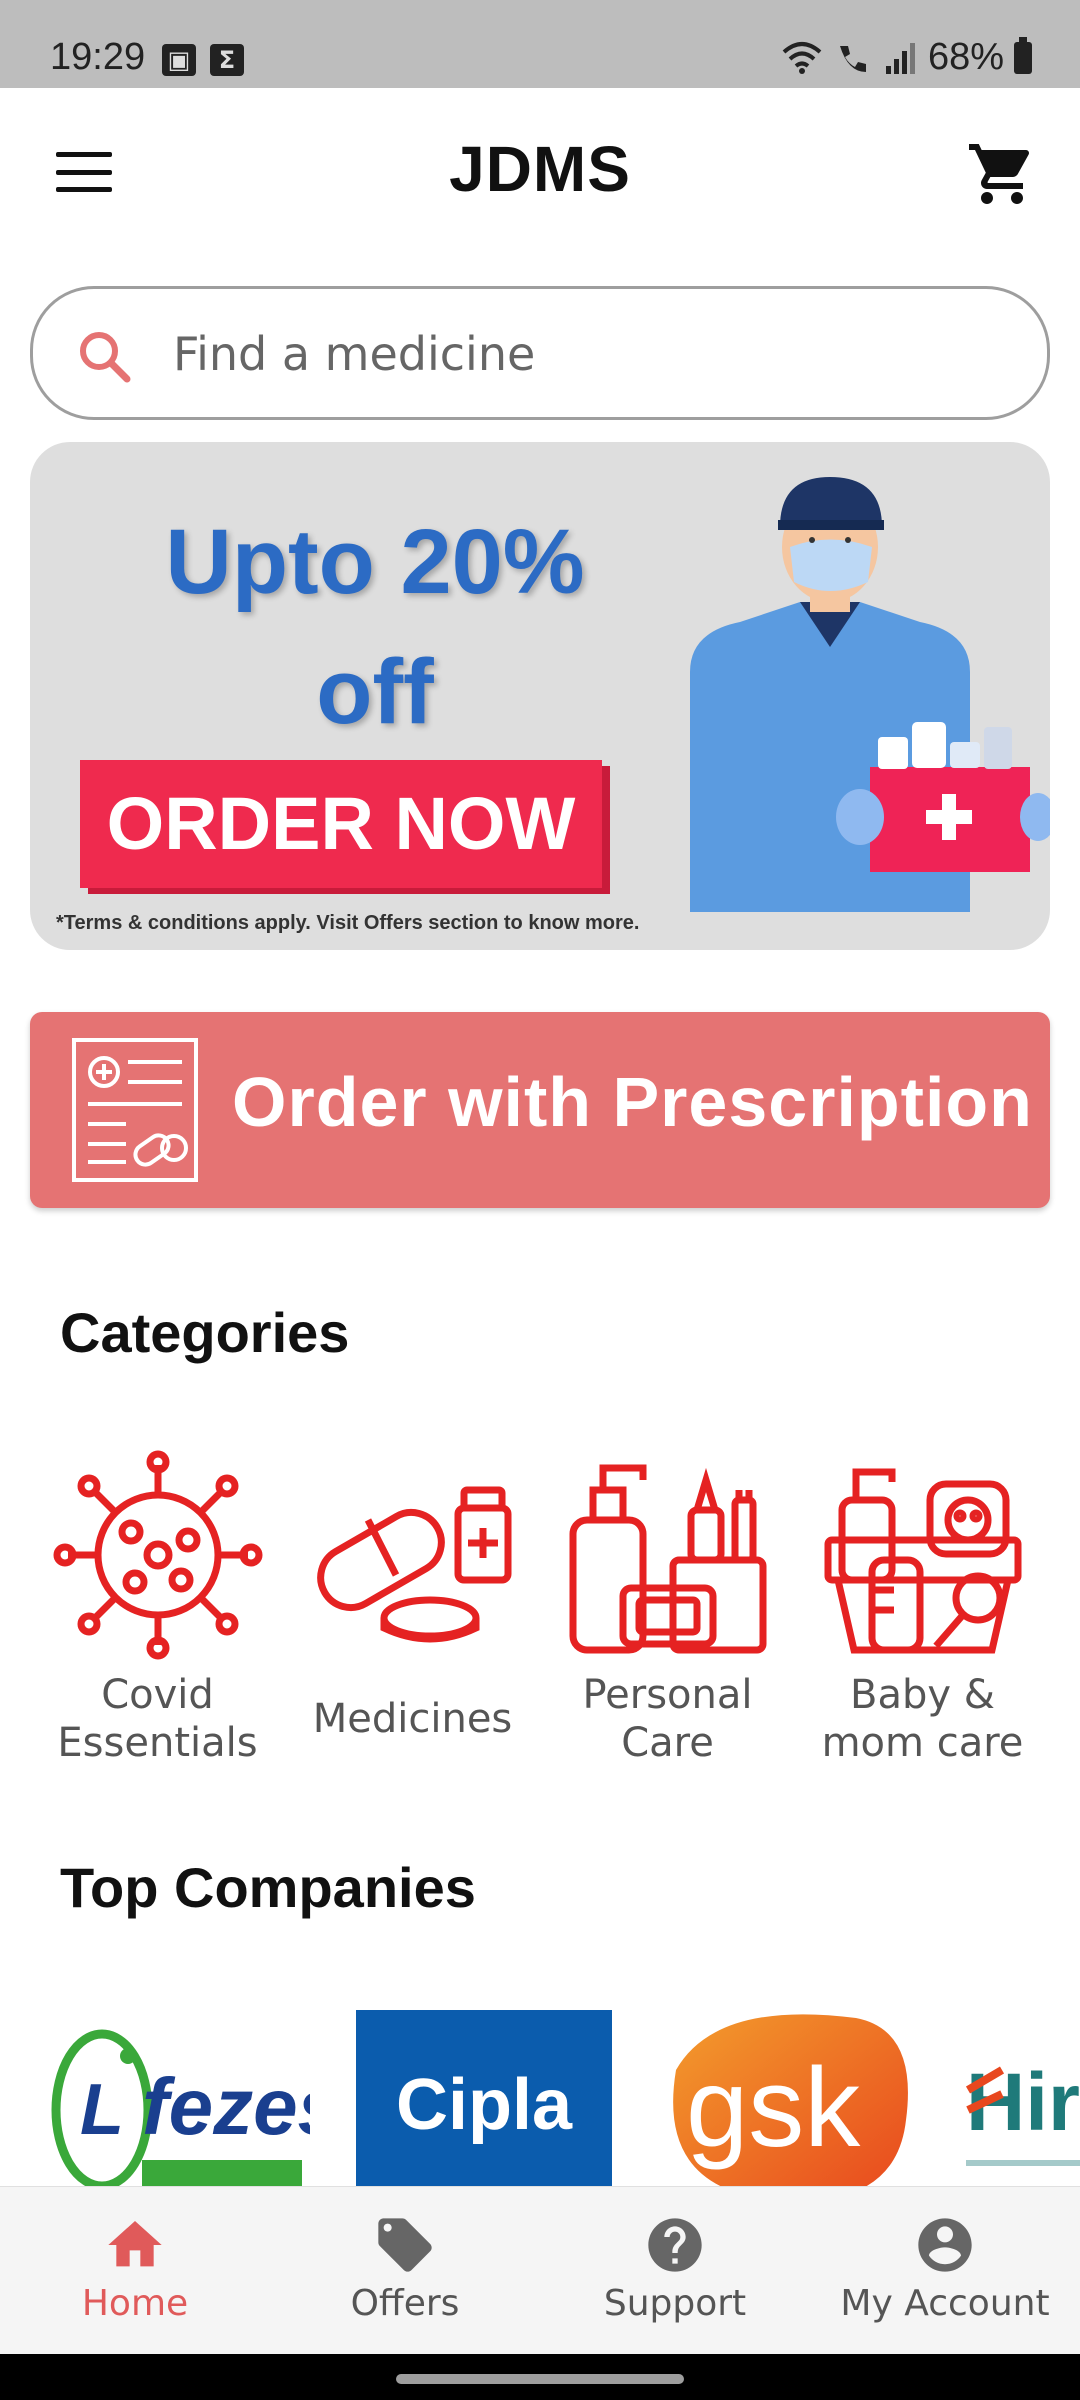  I want to click on system-gesture-bar, so click(540, 2377).